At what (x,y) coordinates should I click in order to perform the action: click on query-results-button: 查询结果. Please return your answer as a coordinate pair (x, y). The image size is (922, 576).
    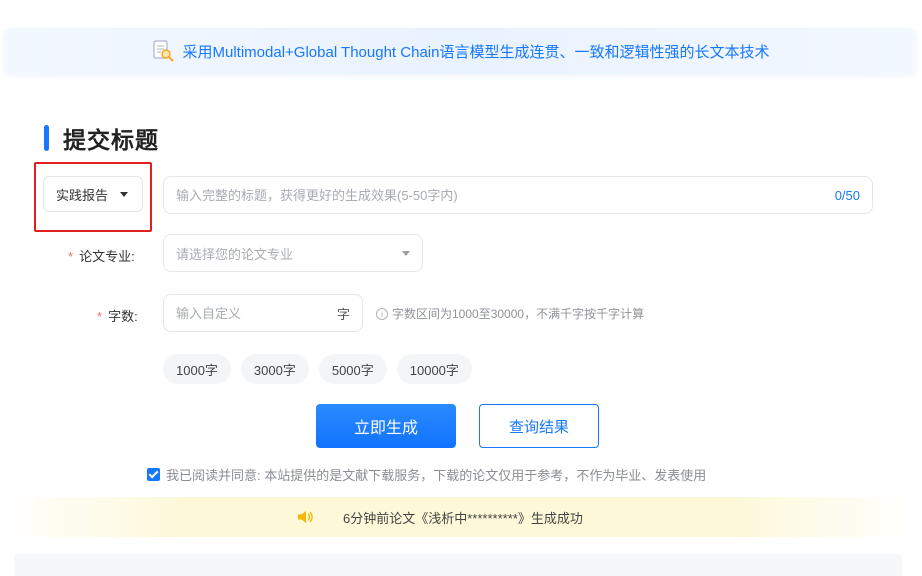
    Looking at the image, I should click on (539, 426).